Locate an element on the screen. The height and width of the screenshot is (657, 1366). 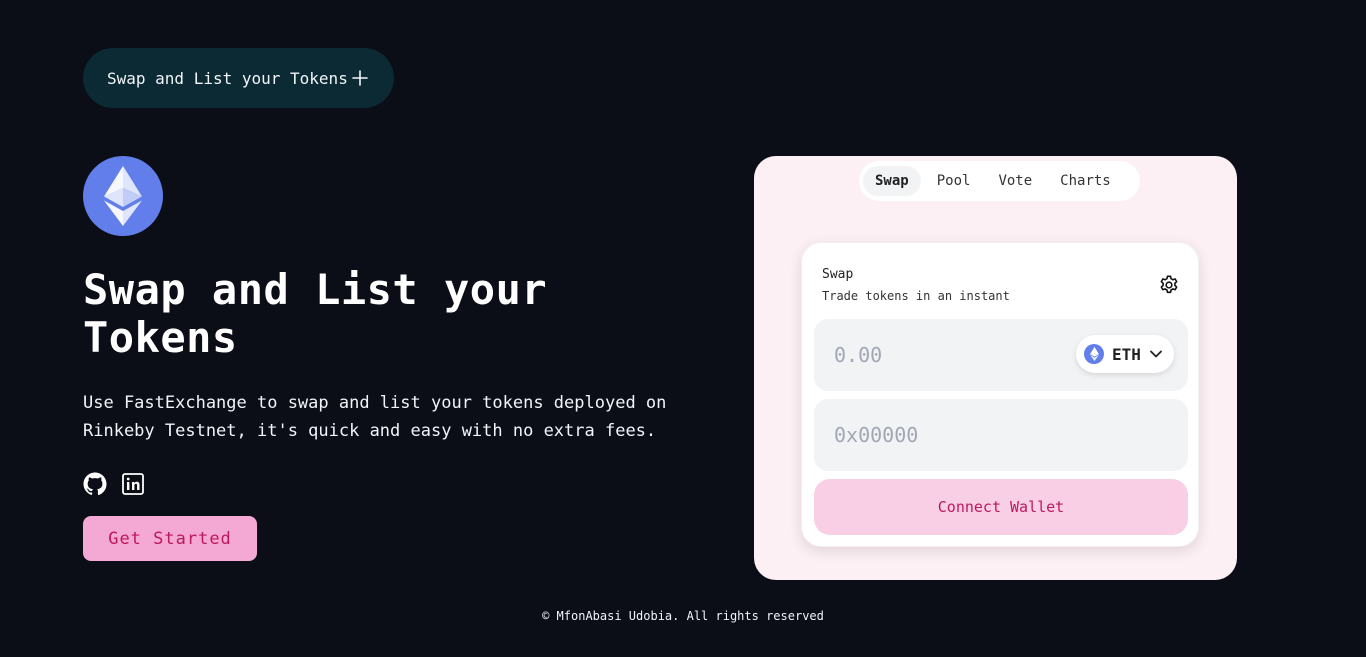
get-started-button: Get Started is located at coordinates (170, 538).